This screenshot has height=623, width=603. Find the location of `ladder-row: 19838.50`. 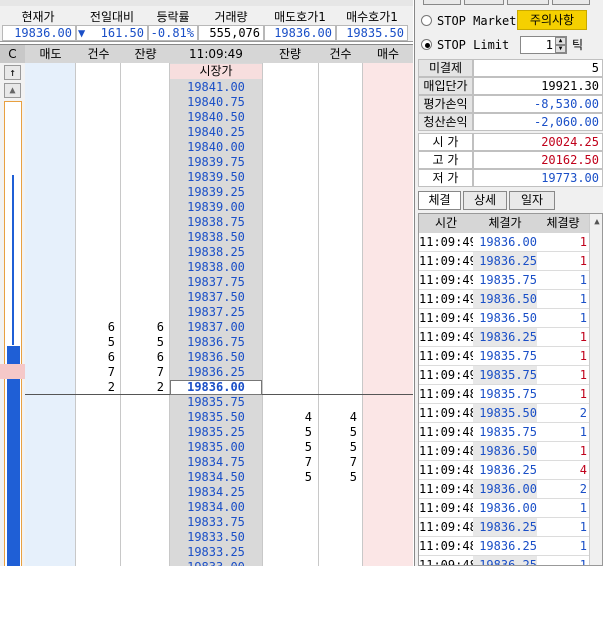

ladder-row: 19838.50 is located at coordinates (219, 237).